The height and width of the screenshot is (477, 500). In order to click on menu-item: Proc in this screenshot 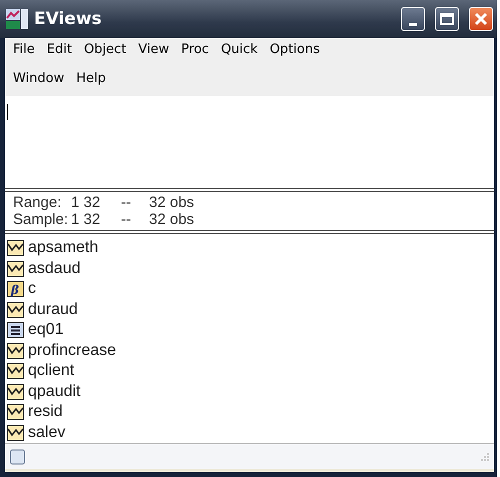, I will do `click(195, 52)`.